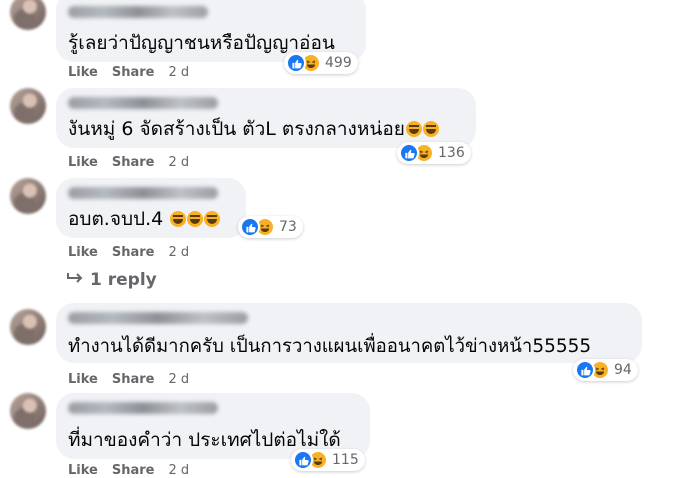 The height and width of the screenshot is (478, 700). I want to click on reaction-summary: 73, so click(270, 227).